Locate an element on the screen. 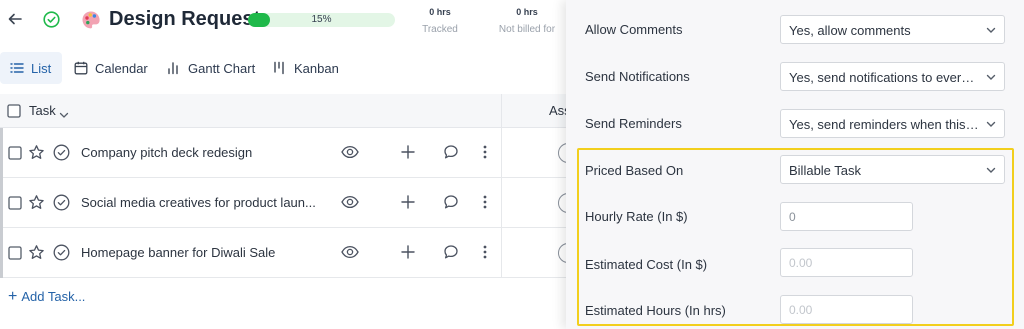 Image resolution: width=1024 pixels, height=329 pixels. tab-gantt-chart: Gantt Chart is located at coordinates (211, 68).